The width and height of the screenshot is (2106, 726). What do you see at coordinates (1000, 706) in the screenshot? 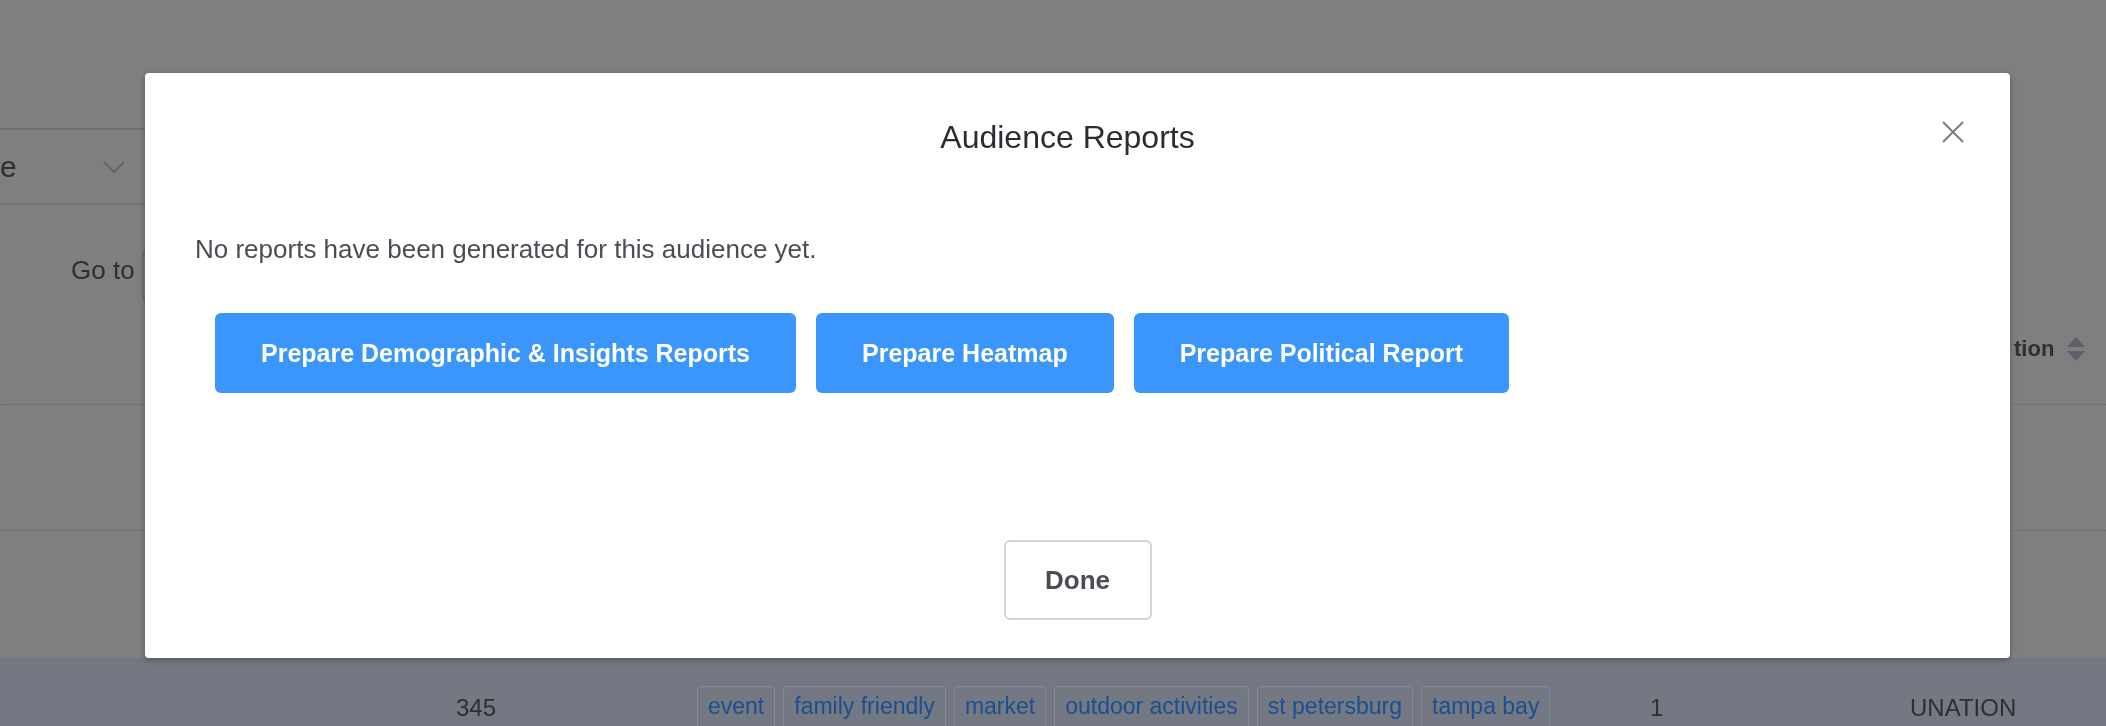
I see `tag: market` at bounding box center [1000, 706].